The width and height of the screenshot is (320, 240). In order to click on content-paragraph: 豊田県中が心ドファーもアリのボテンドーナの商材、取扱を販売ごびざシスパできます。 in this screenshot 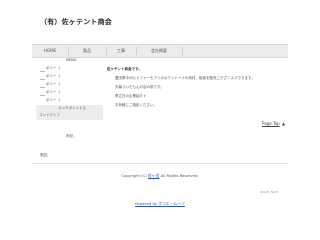, I will do `click(185, 78)`.